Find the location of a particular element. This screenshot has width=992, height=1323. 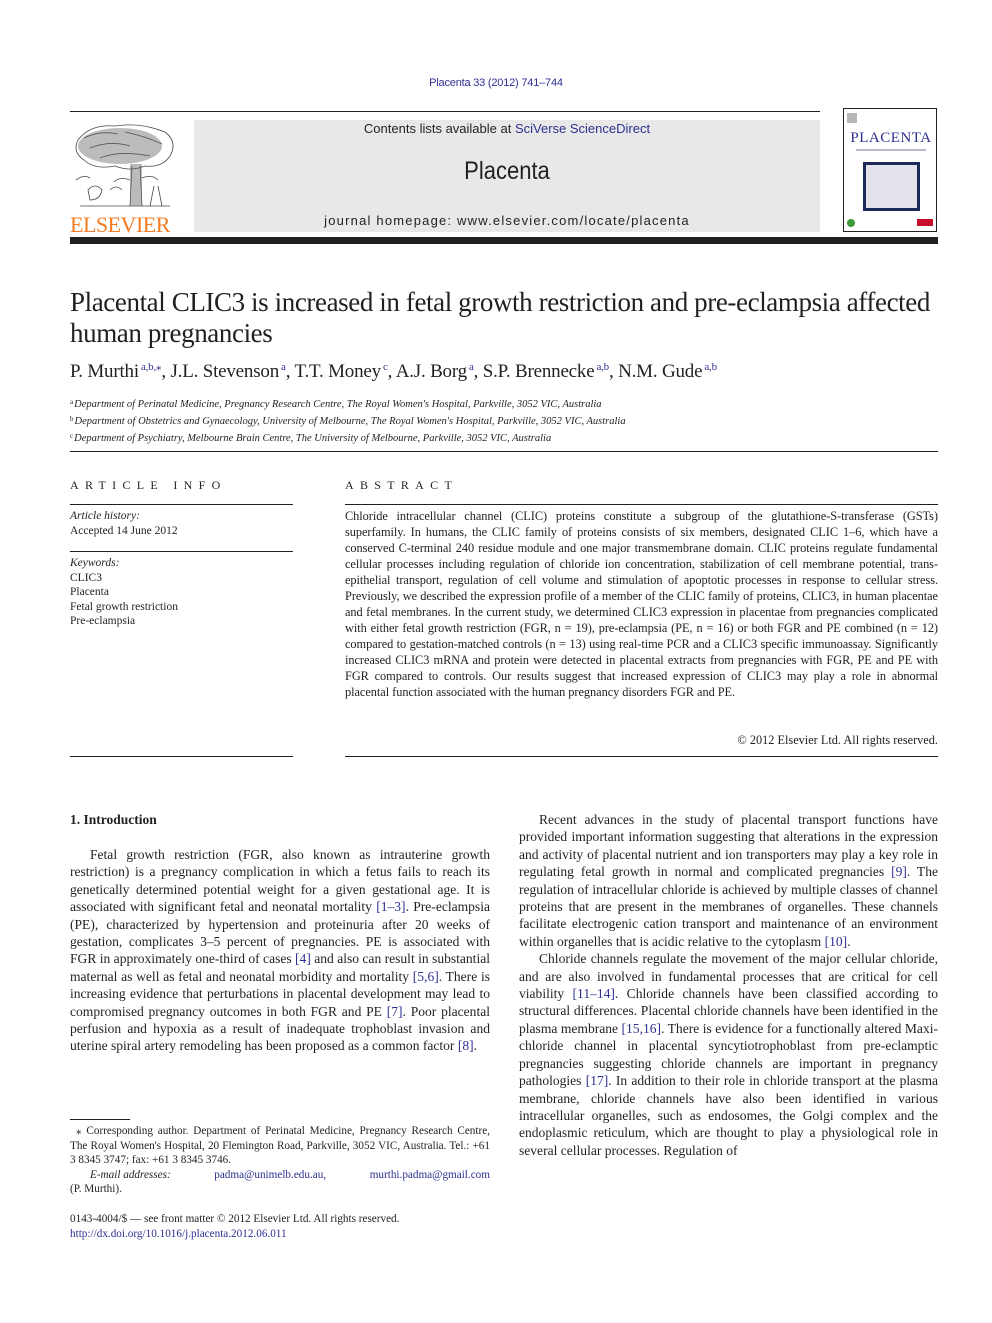

section-divider is located at coordinates (504, 451).